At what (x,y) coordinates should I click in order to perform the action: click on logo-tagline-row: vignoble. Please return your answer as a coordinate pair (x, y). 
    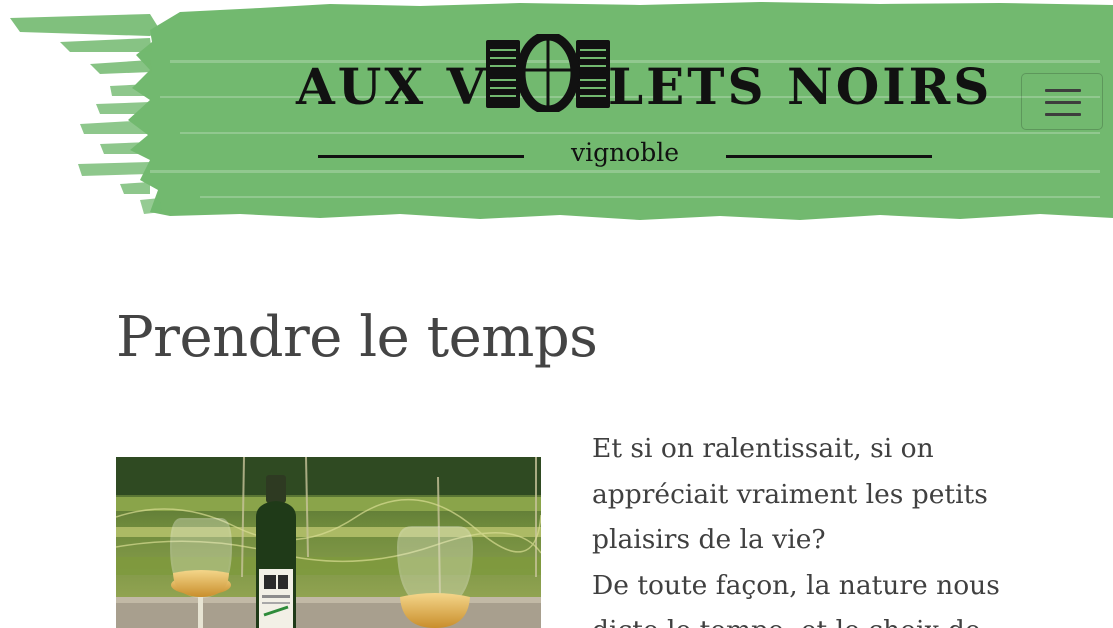
    Looking at the image, I should click on (625, 156).